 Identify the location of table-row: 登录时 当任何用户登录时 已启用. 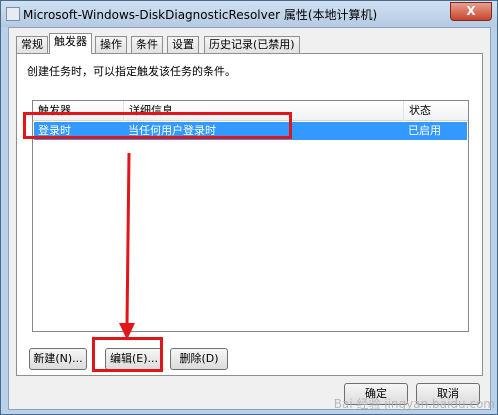
(250, 131).